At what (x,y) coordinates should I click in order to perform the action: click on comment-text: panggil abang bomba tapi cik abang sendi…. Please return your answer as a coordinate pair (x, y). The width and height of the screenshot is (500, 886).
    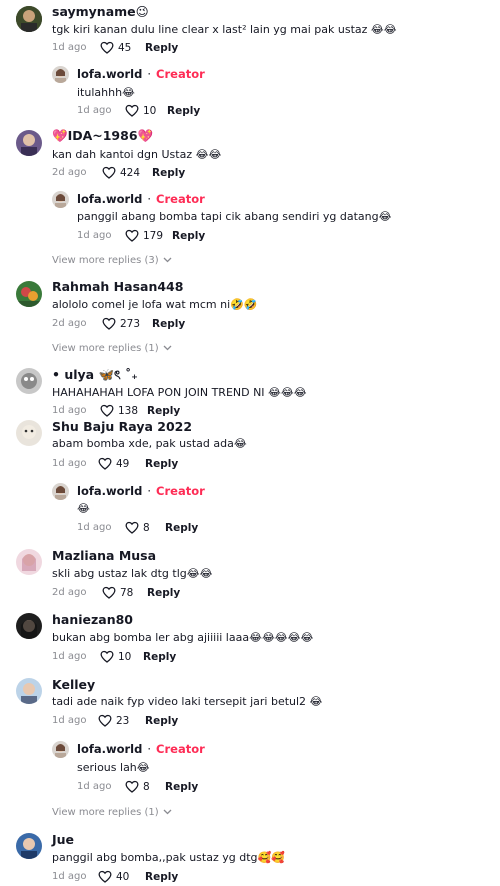
    Looking at the image, I should click on (234, 216).